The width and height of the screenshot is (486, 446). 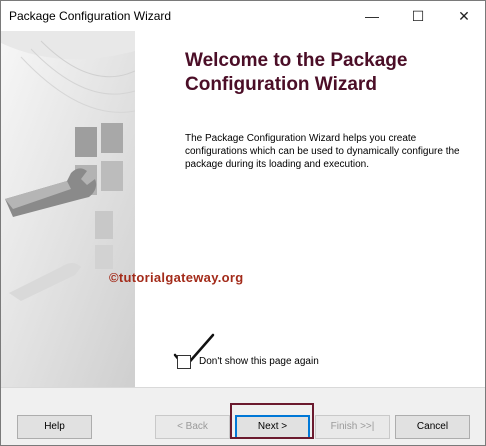 What do you see at coordinates (176, 277) in the screenshot?
I see `watermark-text: ©tutorialgateway.org` at bounding box center [176, 277].